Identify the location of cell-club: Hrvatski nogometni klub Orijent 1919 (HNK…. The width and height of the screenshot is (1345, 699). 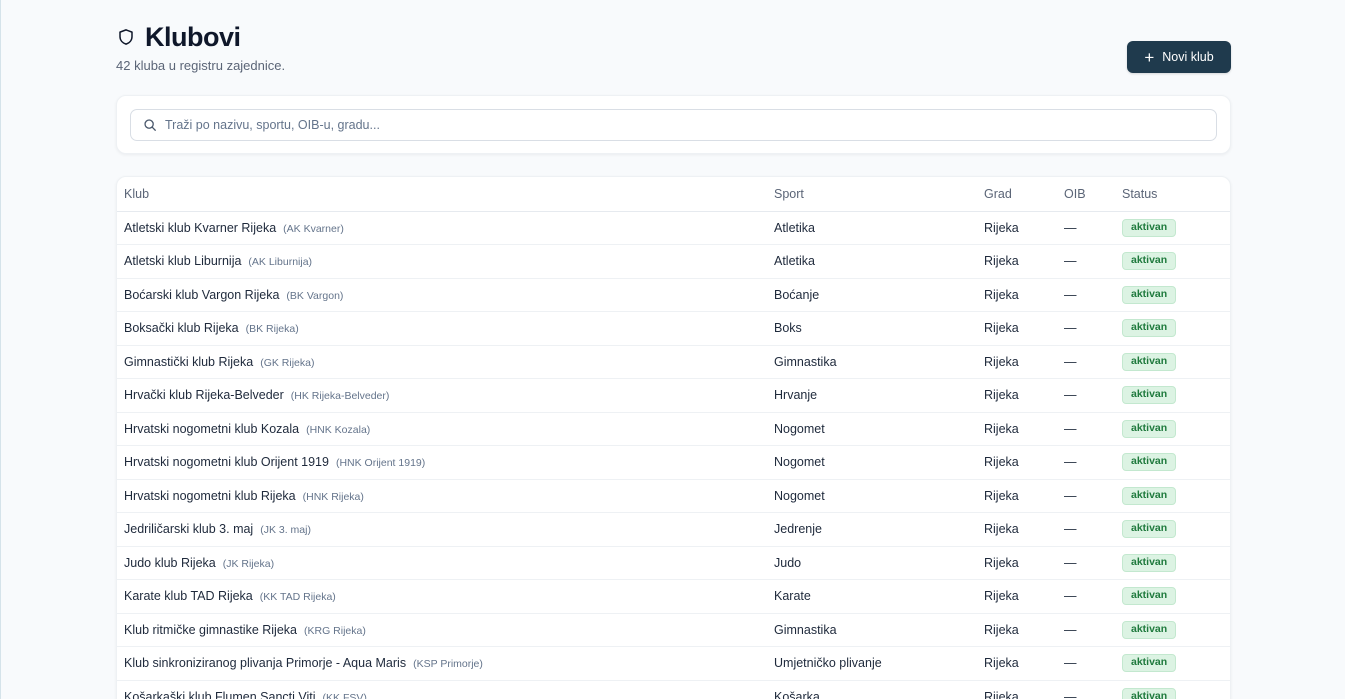
(442, 462).